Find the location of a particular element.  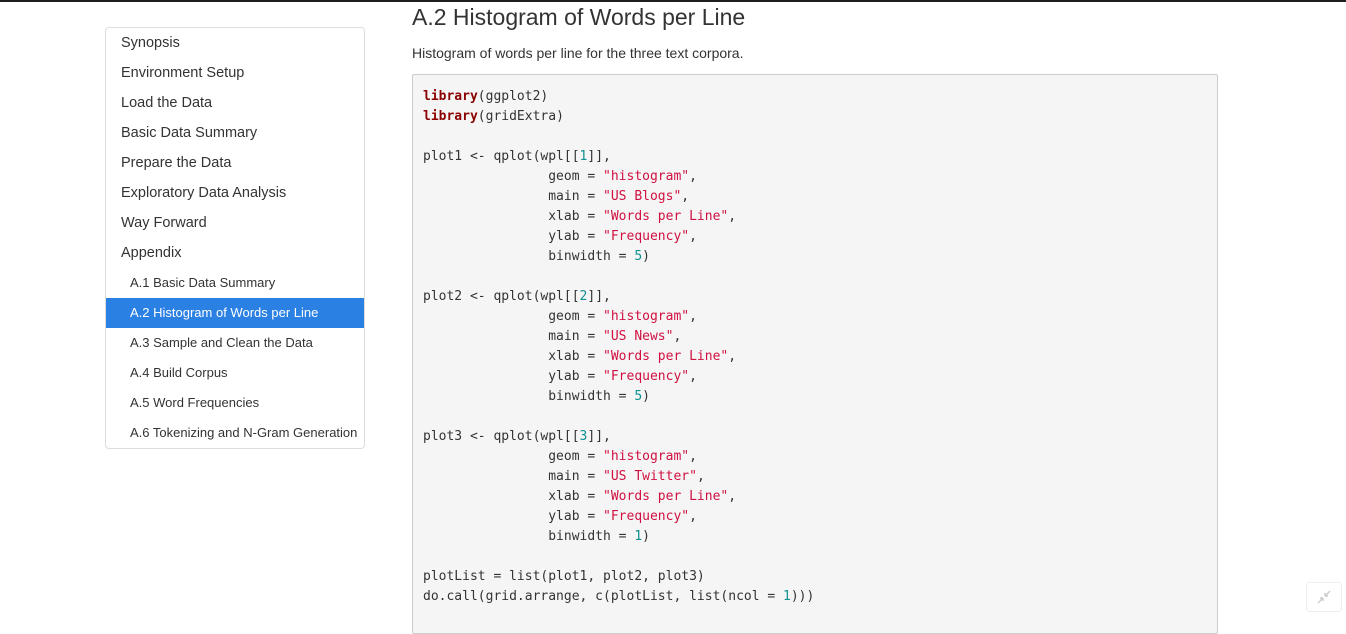

code-token: plot1 <- qplot(wpl[[ is located at coordinates (501, 156).